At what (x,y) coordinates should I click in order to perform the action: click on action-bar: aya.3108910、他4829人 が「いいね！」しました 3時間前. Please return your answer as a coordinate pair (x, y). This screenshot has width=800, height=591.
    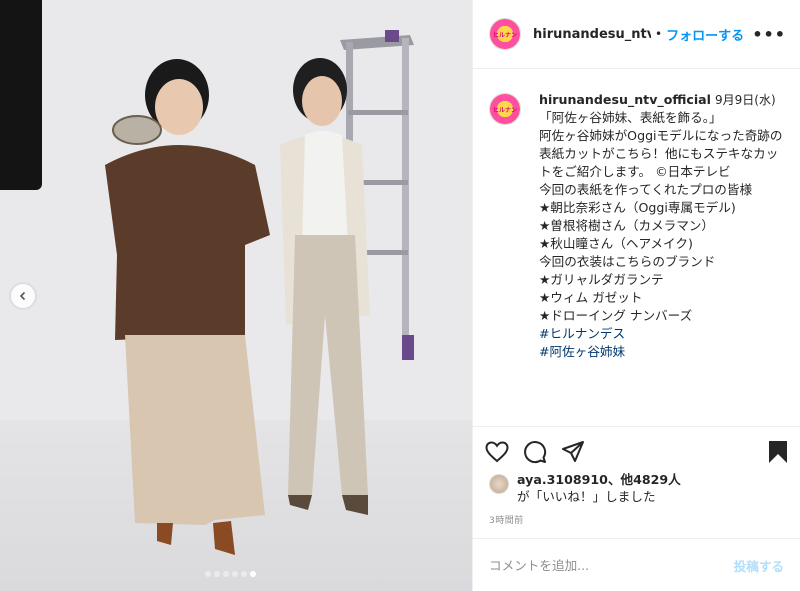
    Looking at the image, I should click on (636, 476).